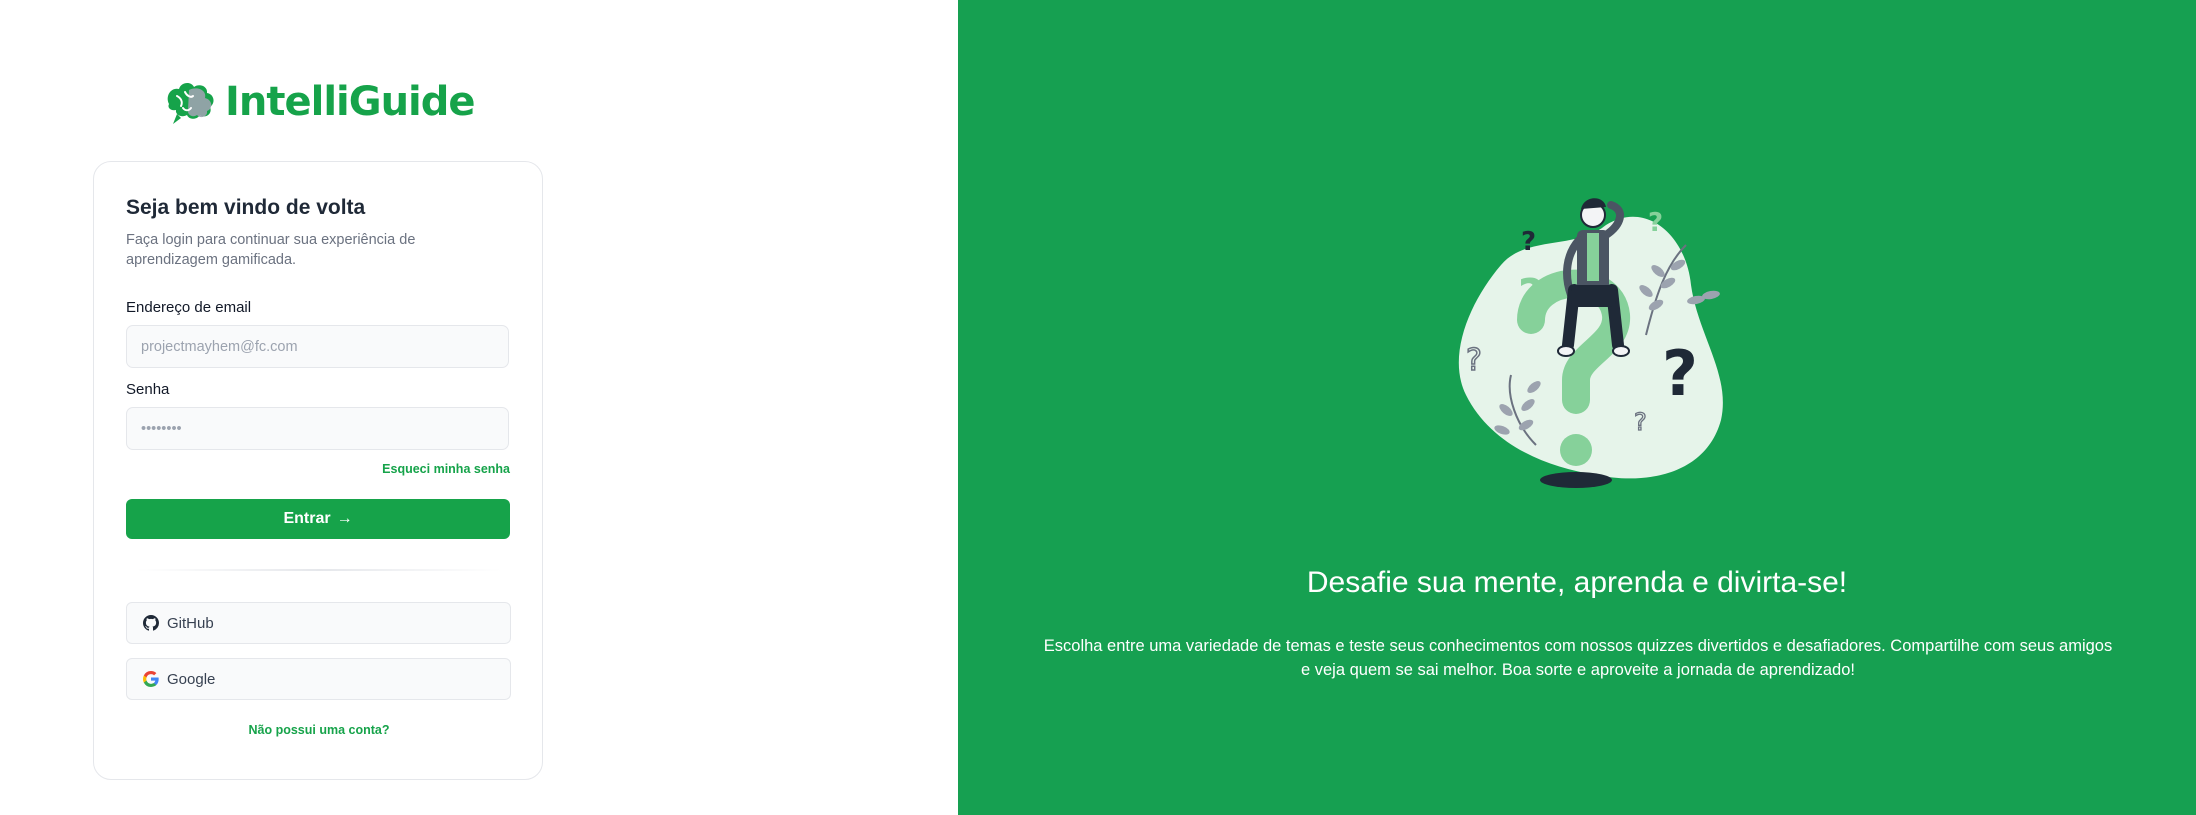 The image size is (2196, 815). Describe the element at coordinates (317, 428) in the screenshot. I see `password-field` at that location.